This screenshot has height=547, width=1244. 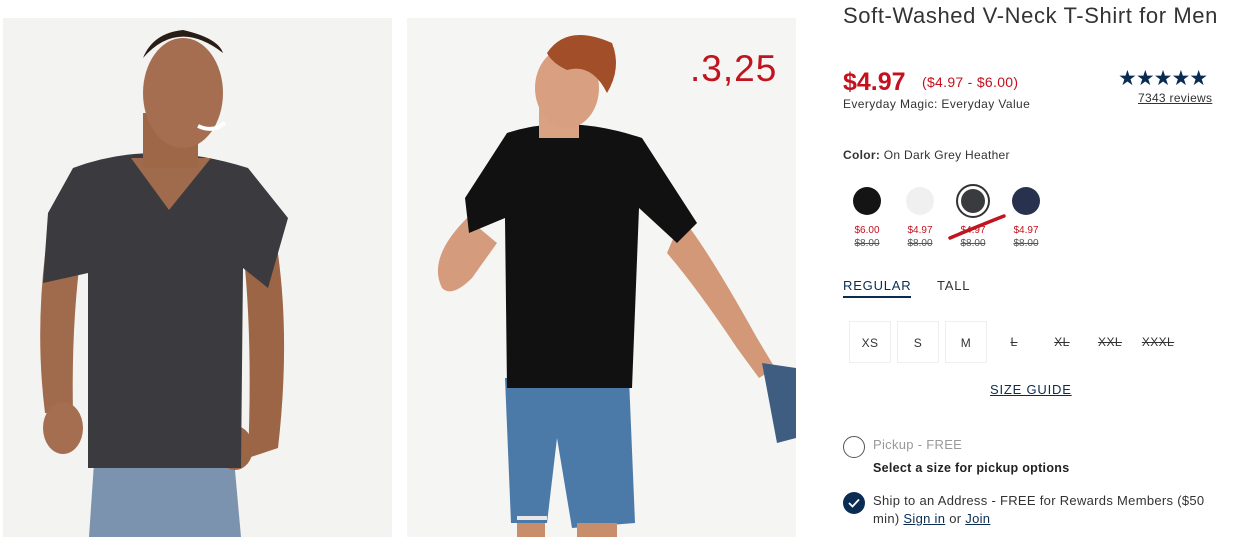 I want to click on join-link: Join, so click(x=977, y=518).